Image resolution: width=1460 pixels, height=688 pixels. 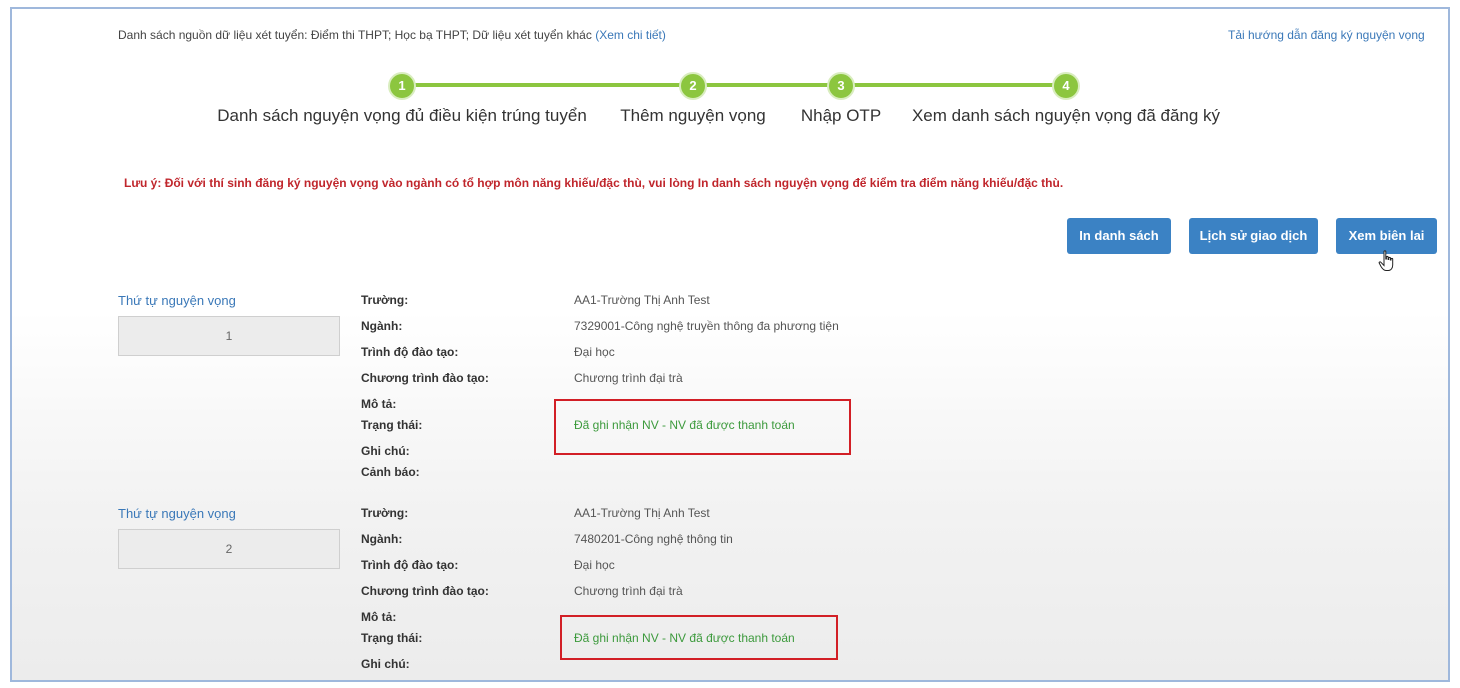 What do you see at coordinates (1066, 86) in the screenshot?
I see `step-4-dot: 4` at bounding box center [1066, 86].